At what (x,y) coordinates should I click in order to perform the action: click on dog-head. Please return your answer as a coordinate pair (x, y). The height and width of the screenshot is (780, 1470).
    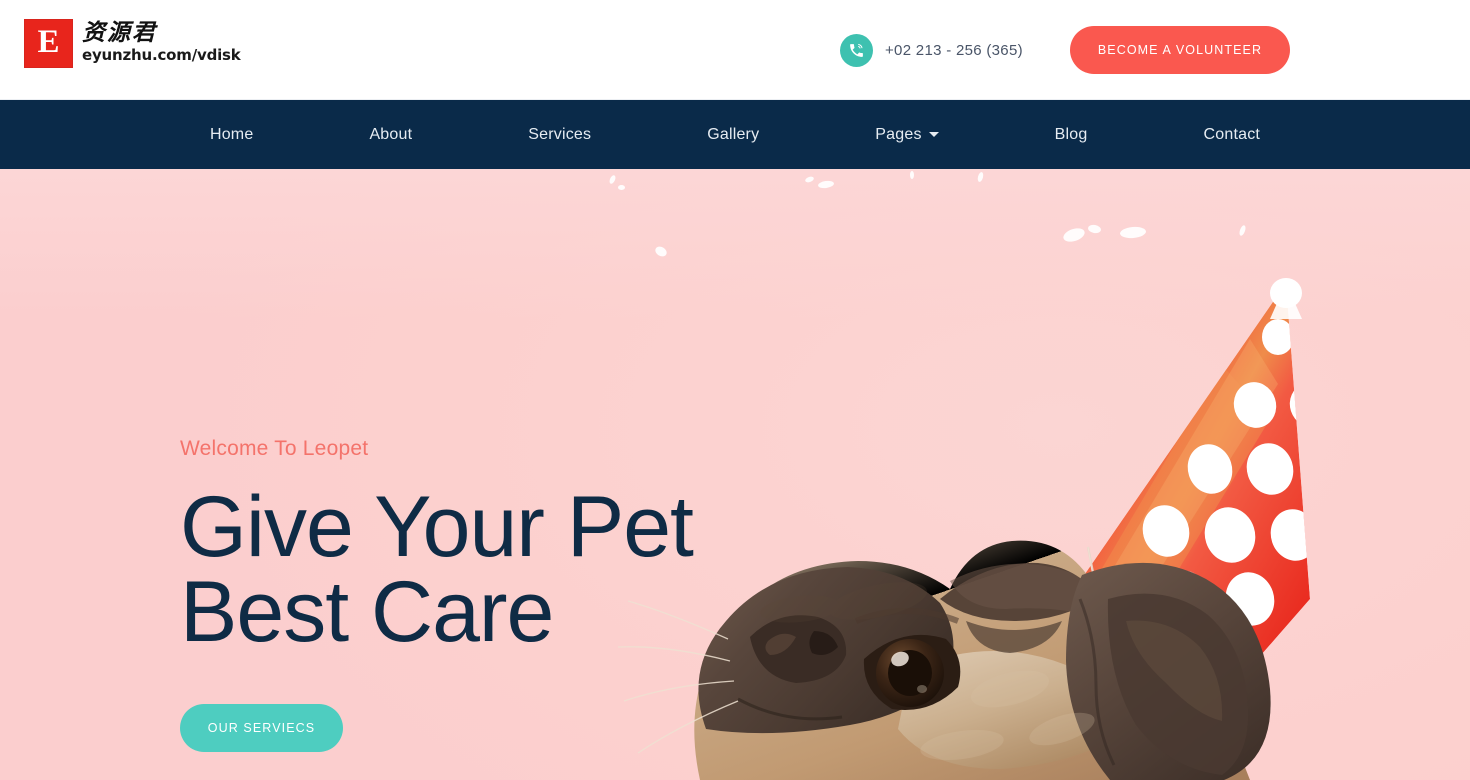
    Looking at the image, I should click on (944, 660).